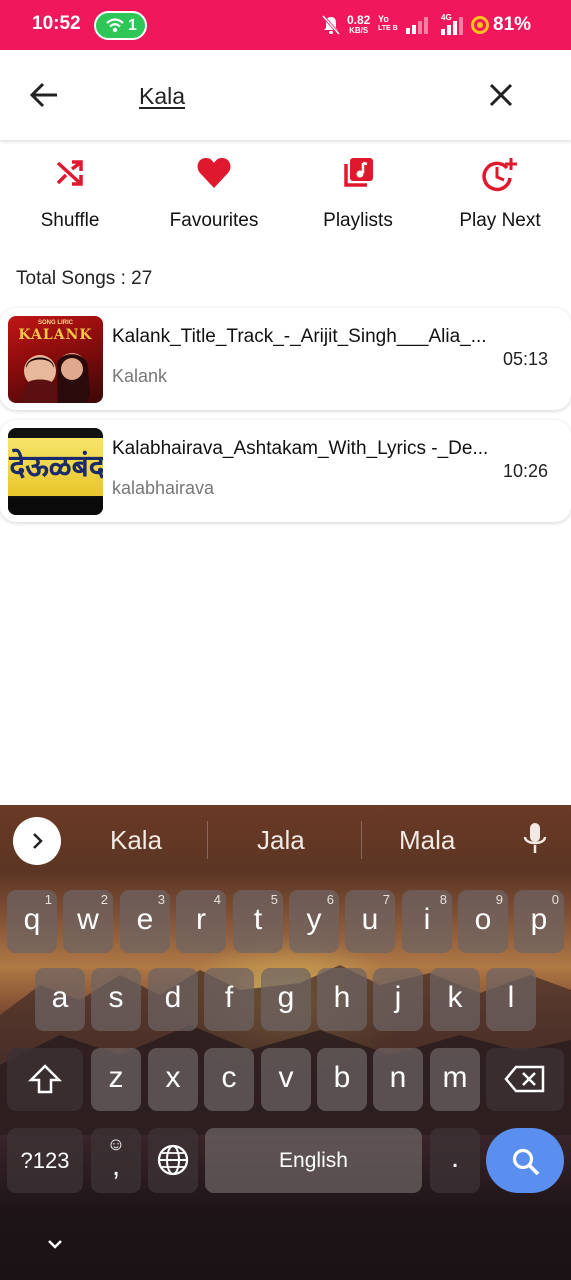 Image resolution: width=571 pixels, height=1280 pixels. I want to click on key-y: y6, so click(314, 921).